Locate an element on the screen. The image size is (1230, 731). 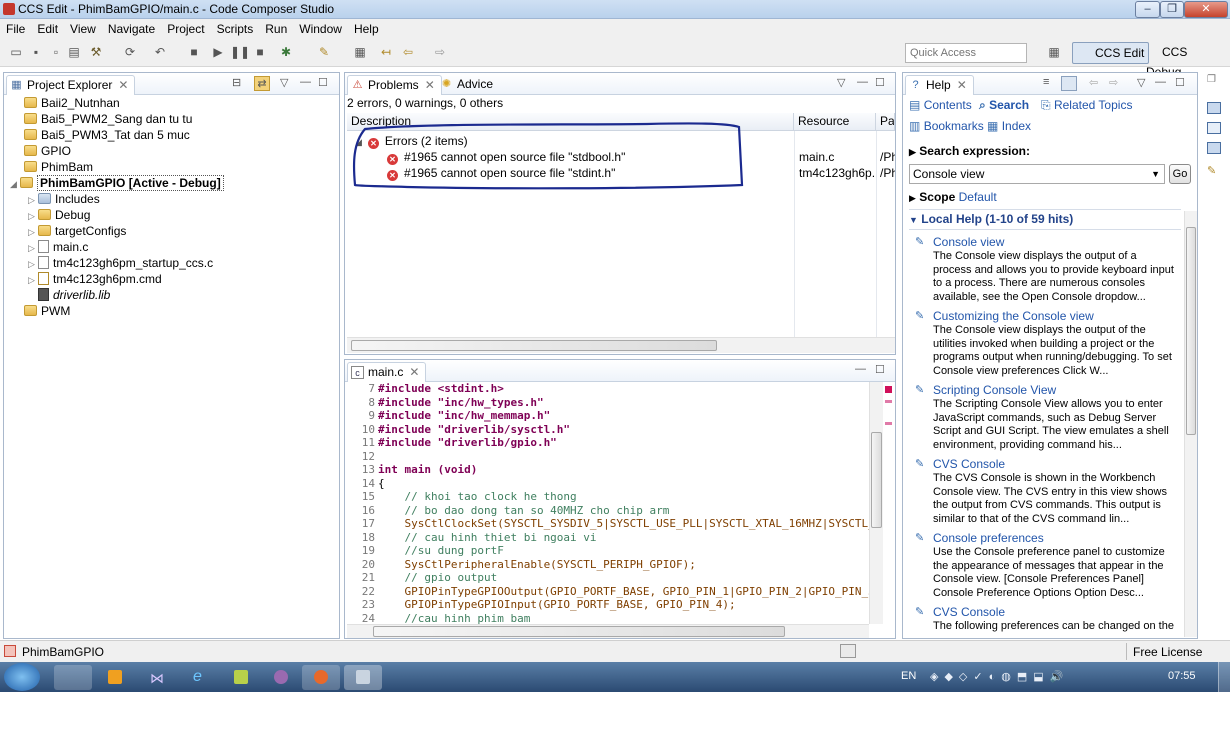
menu-project: Project is located at coordinates (185, 27).